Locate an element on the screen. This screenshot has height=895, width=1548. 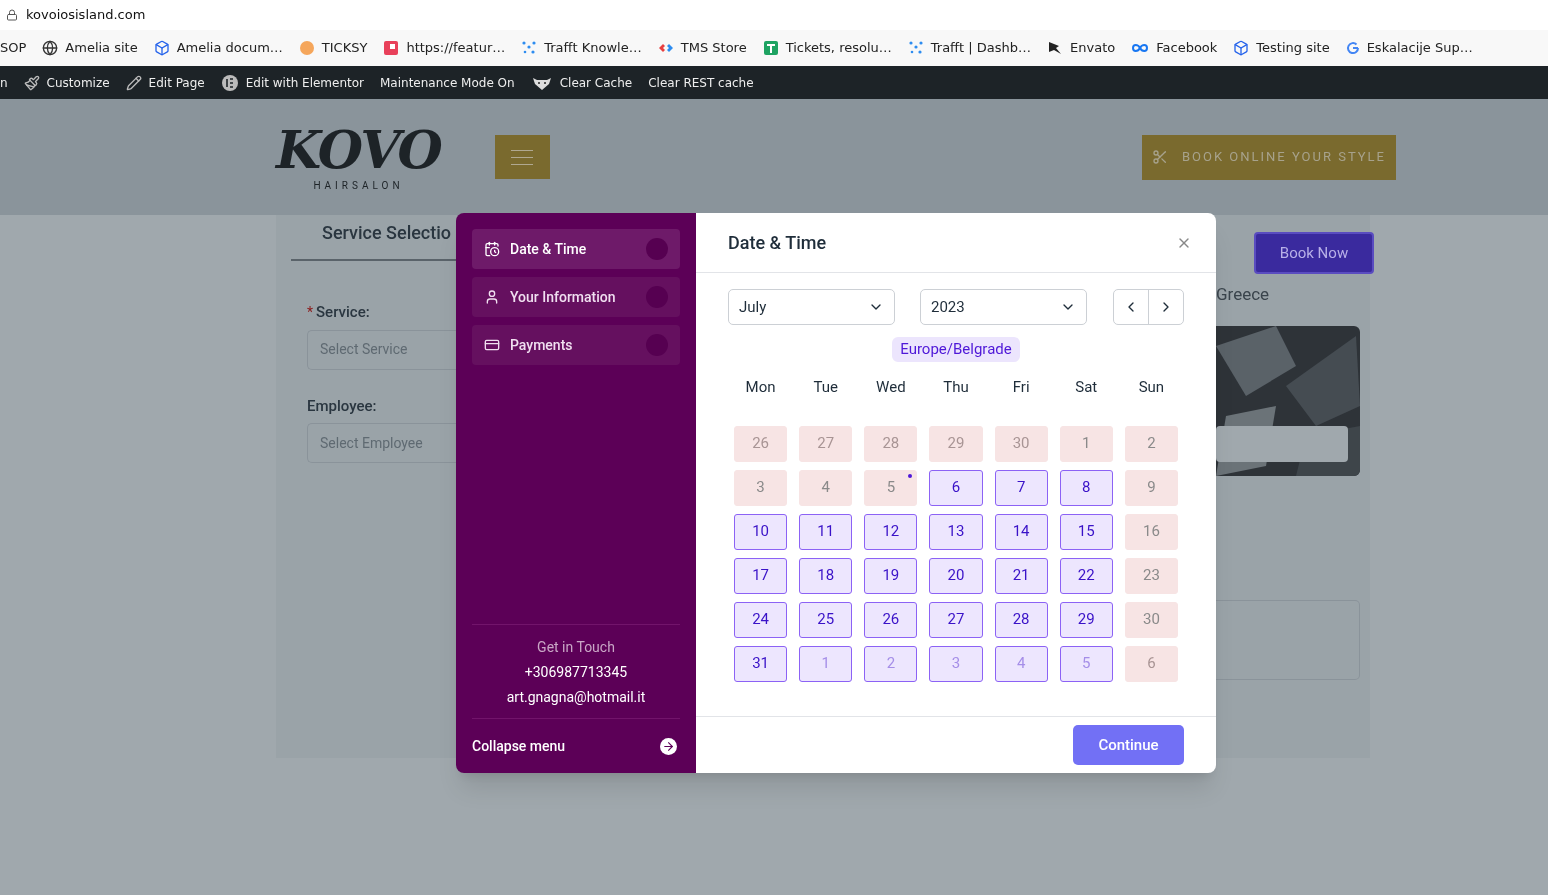
sheet-icon is located at coordinates (770, 48).